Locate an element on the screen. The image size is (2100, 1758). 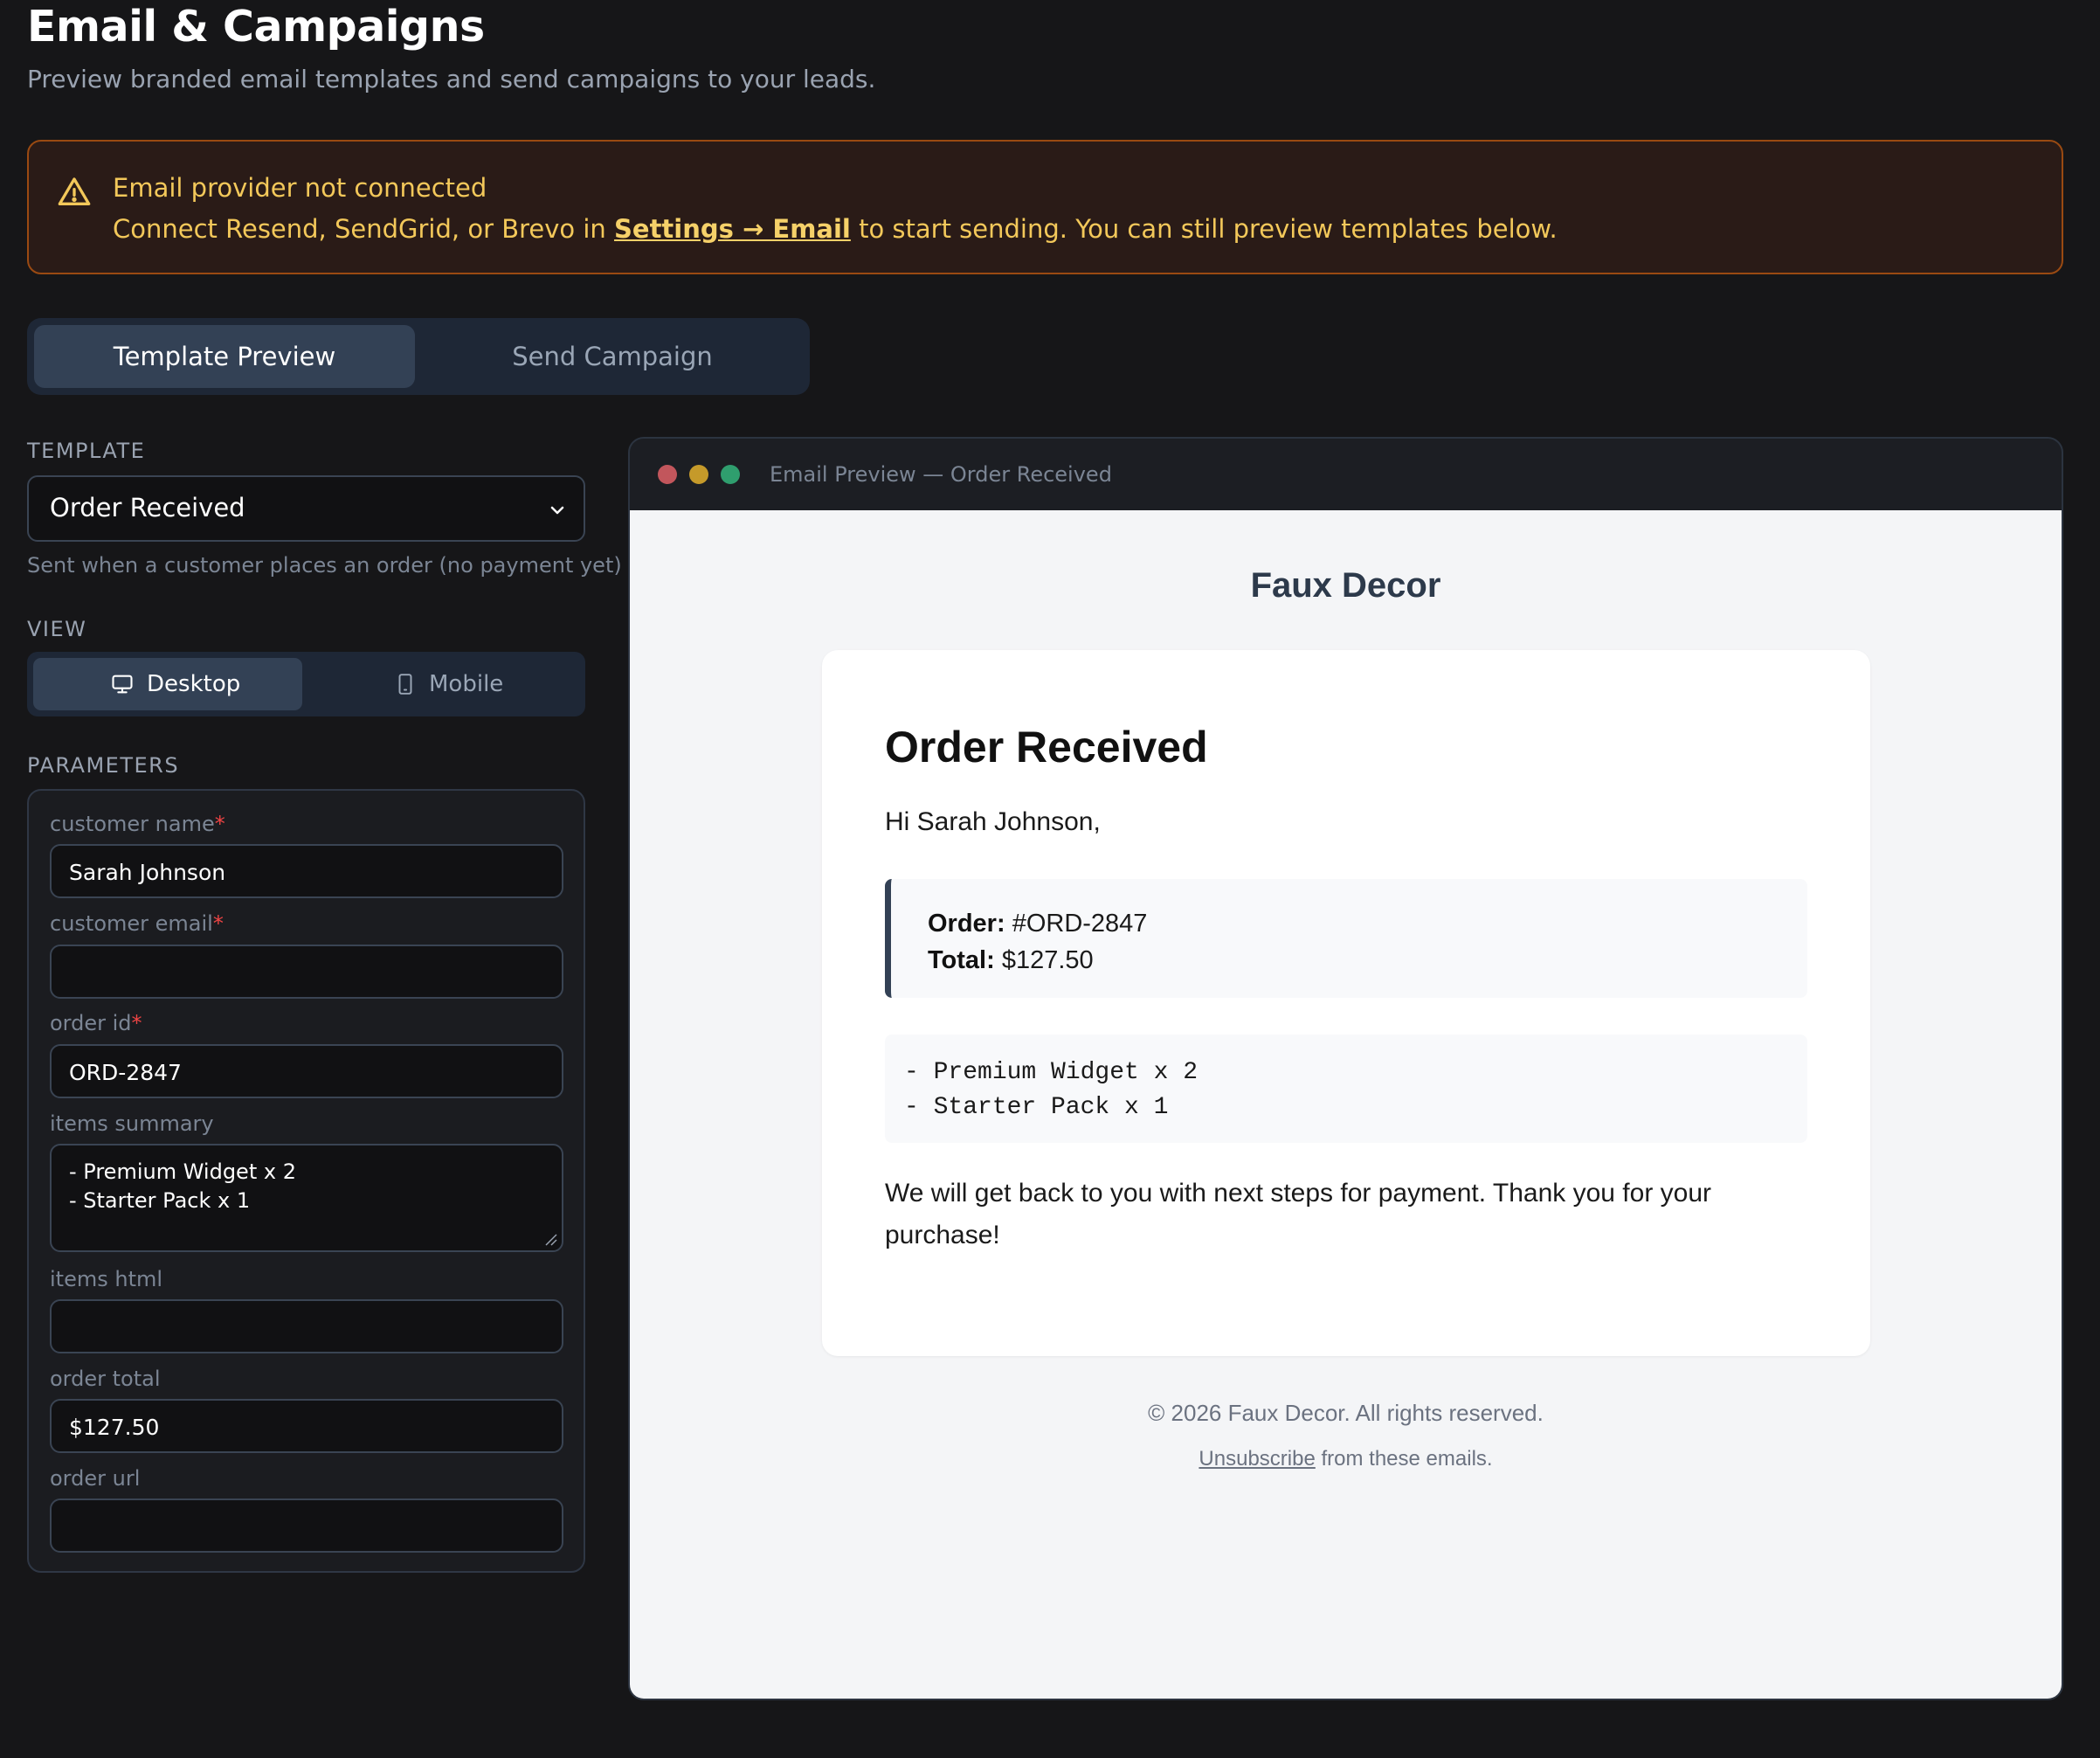
order-line: Order: #ORD-2847 is located at coordinates (1038, 924).